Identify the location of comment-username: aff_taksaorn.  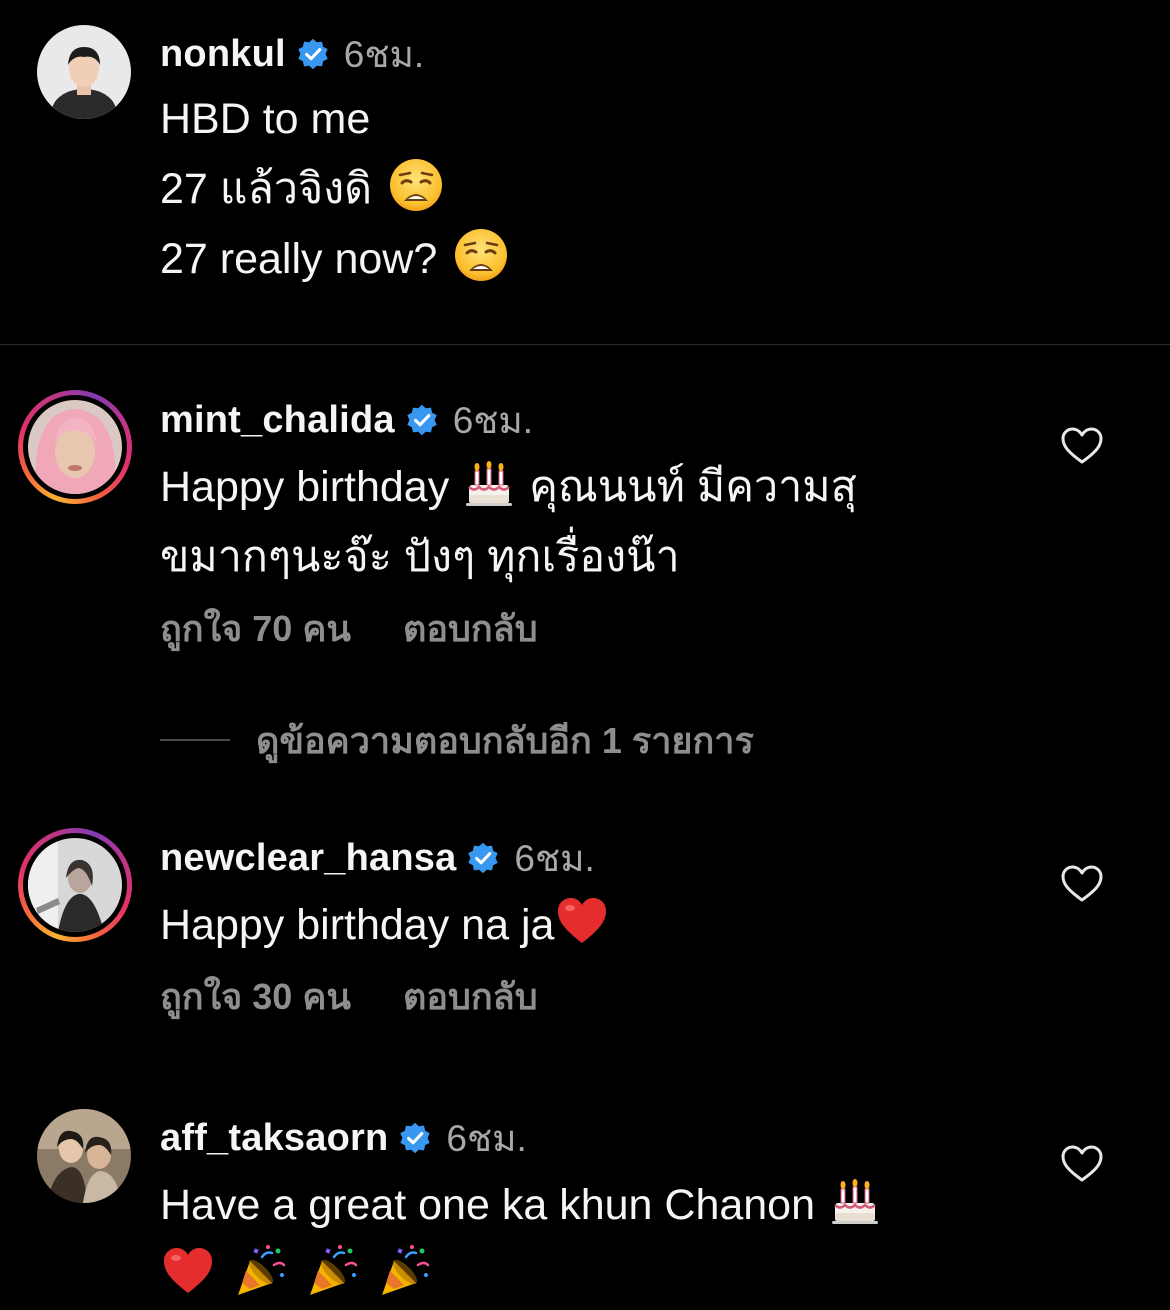
(274, 1138).